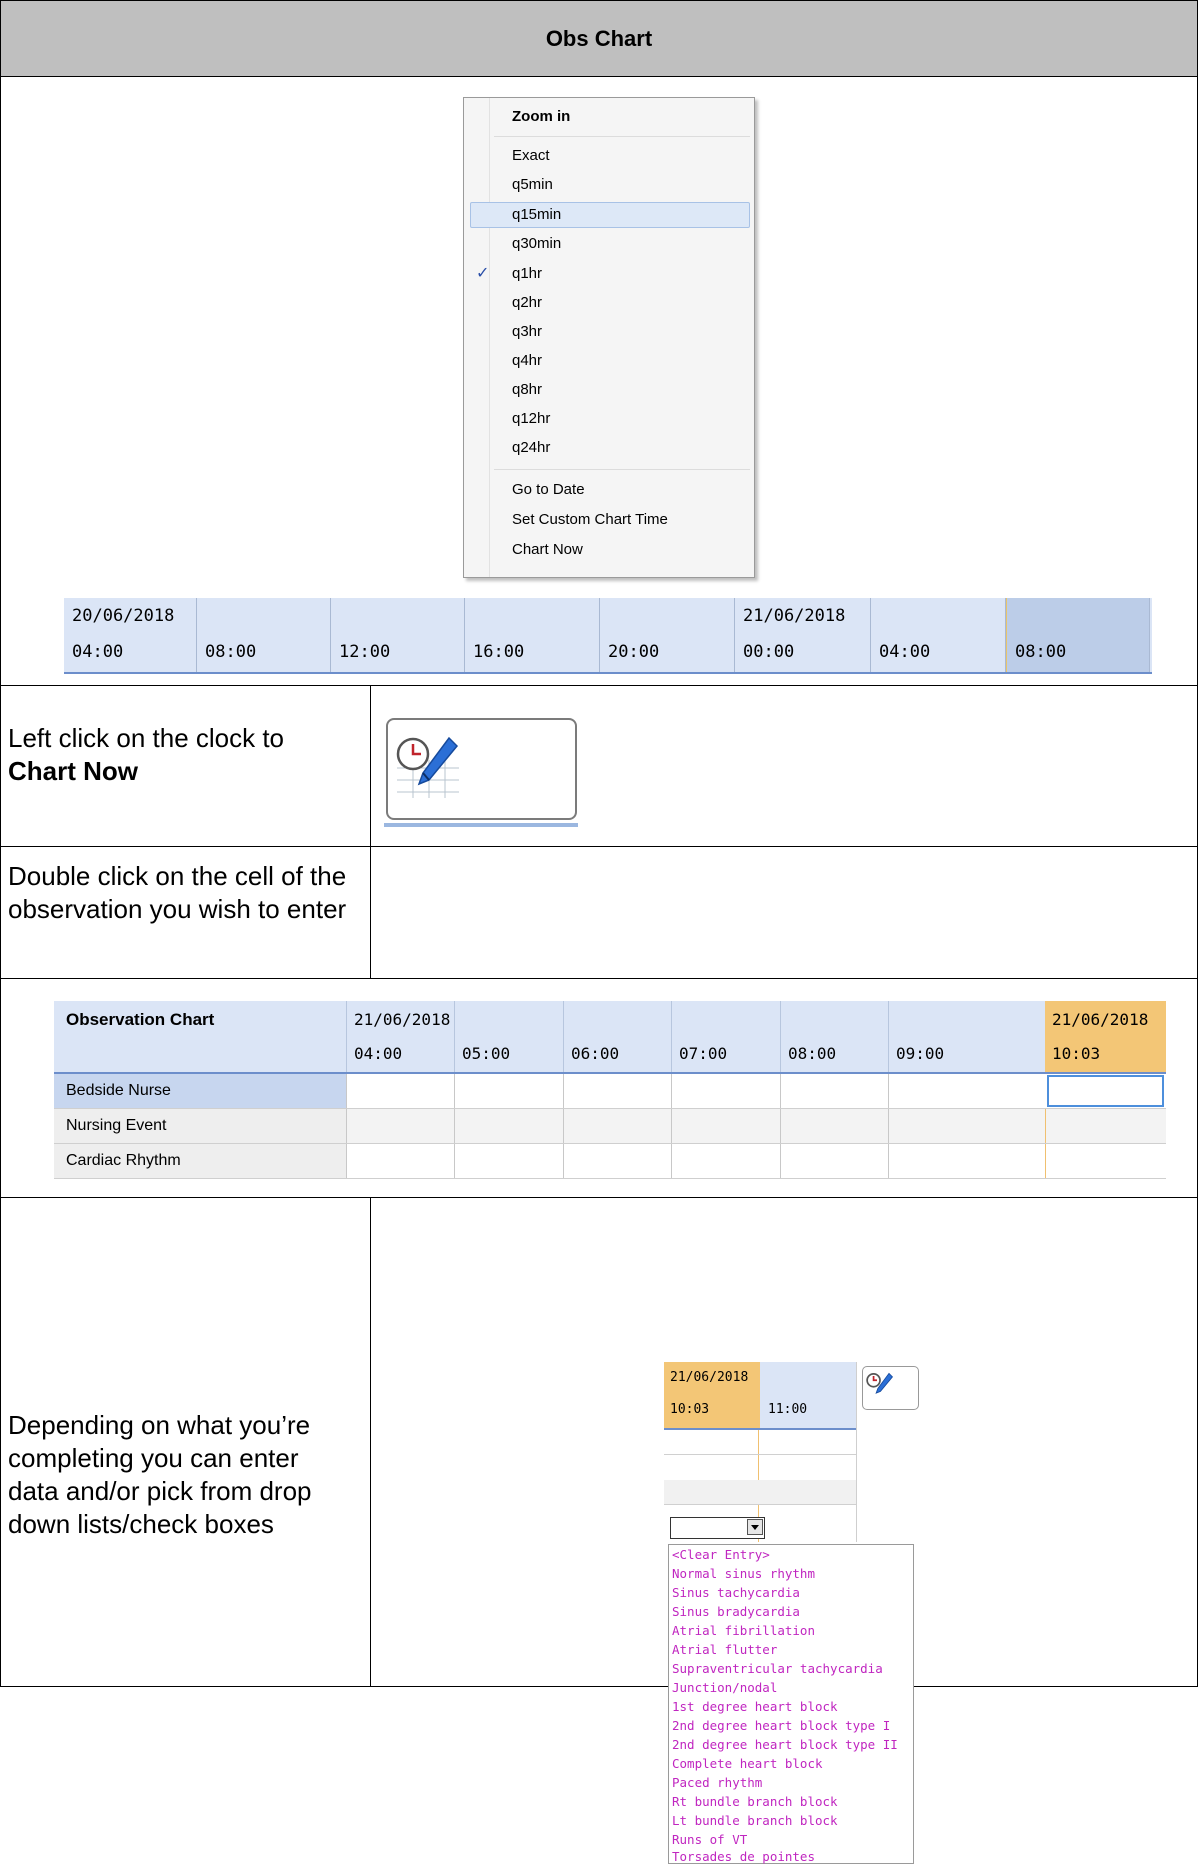 The image size is (1198, 1867). Describe the element at coordinates (667, 635) in the screenshot. I see `timeline-column: 20:00` at that location.